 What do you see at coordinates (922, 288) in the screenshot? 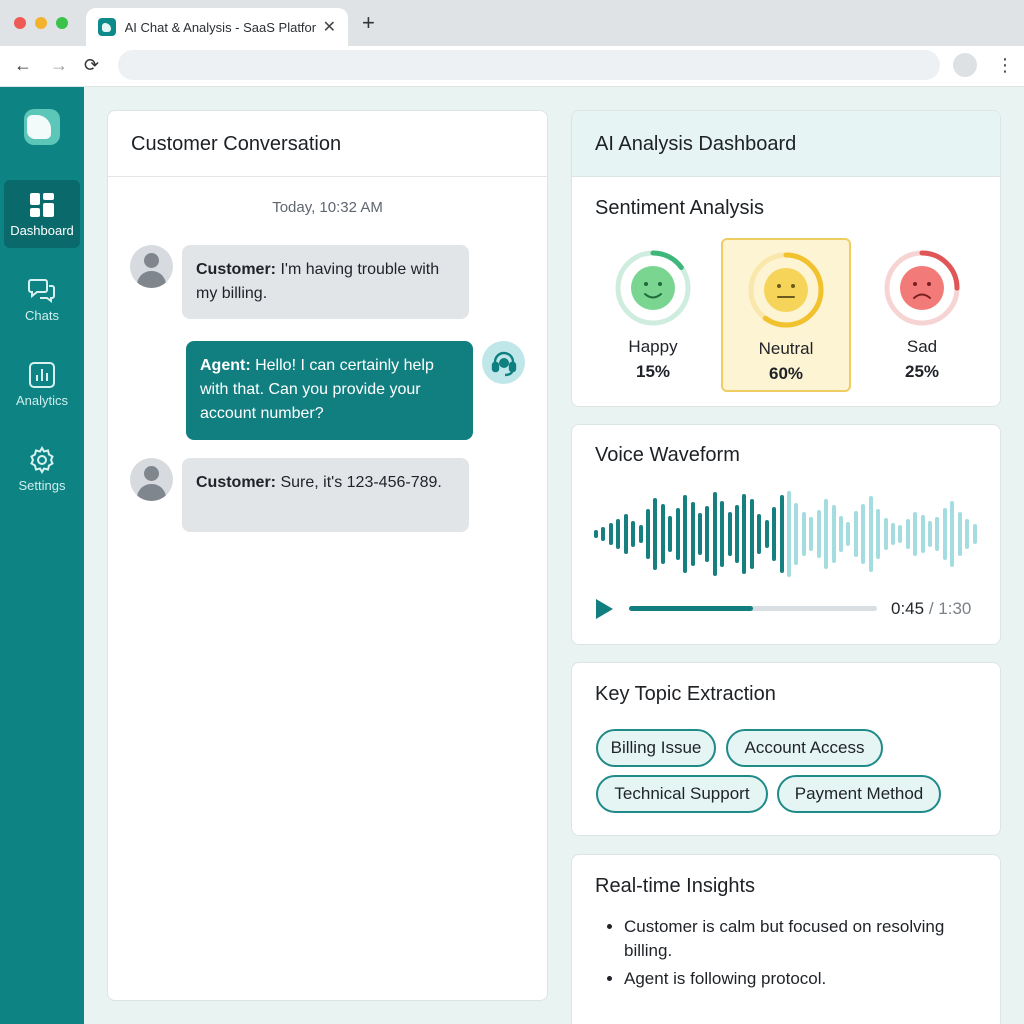
I see `sad-face-icon` at bounding box center [922, 288].